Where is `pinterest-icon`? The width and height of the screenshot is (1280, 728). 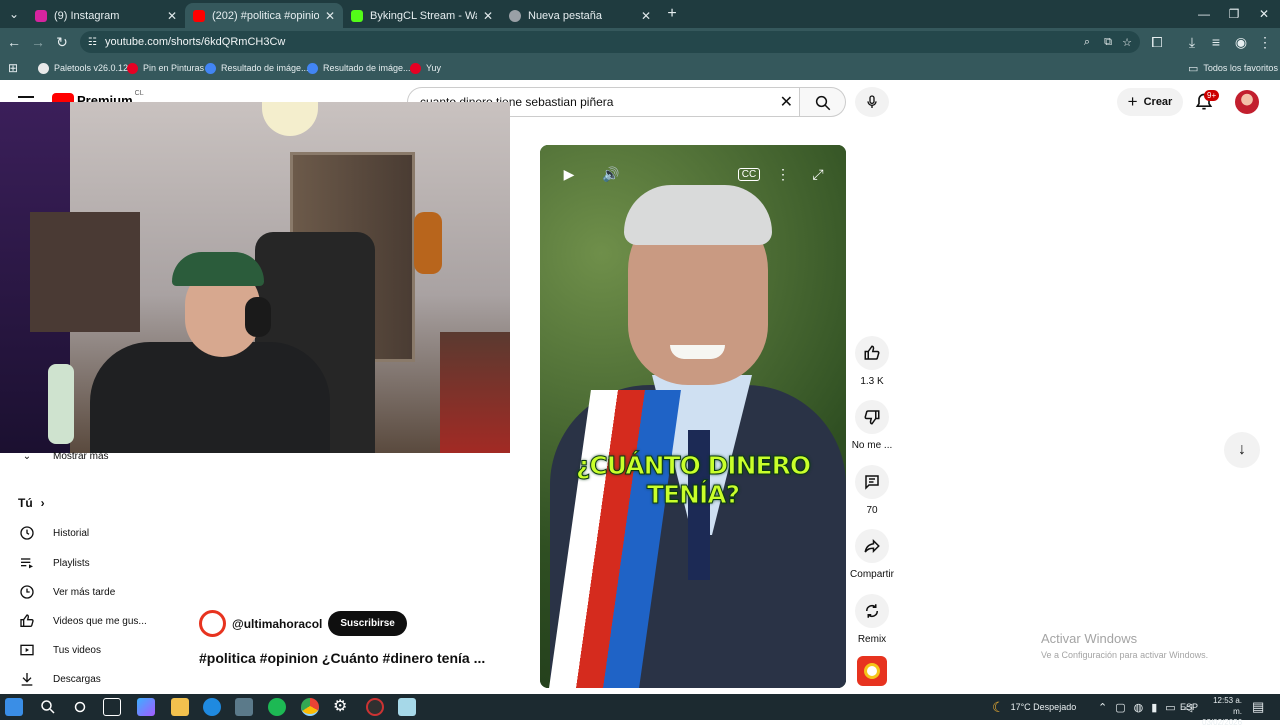
pinterest-icon is located at coordinates (415, 68).